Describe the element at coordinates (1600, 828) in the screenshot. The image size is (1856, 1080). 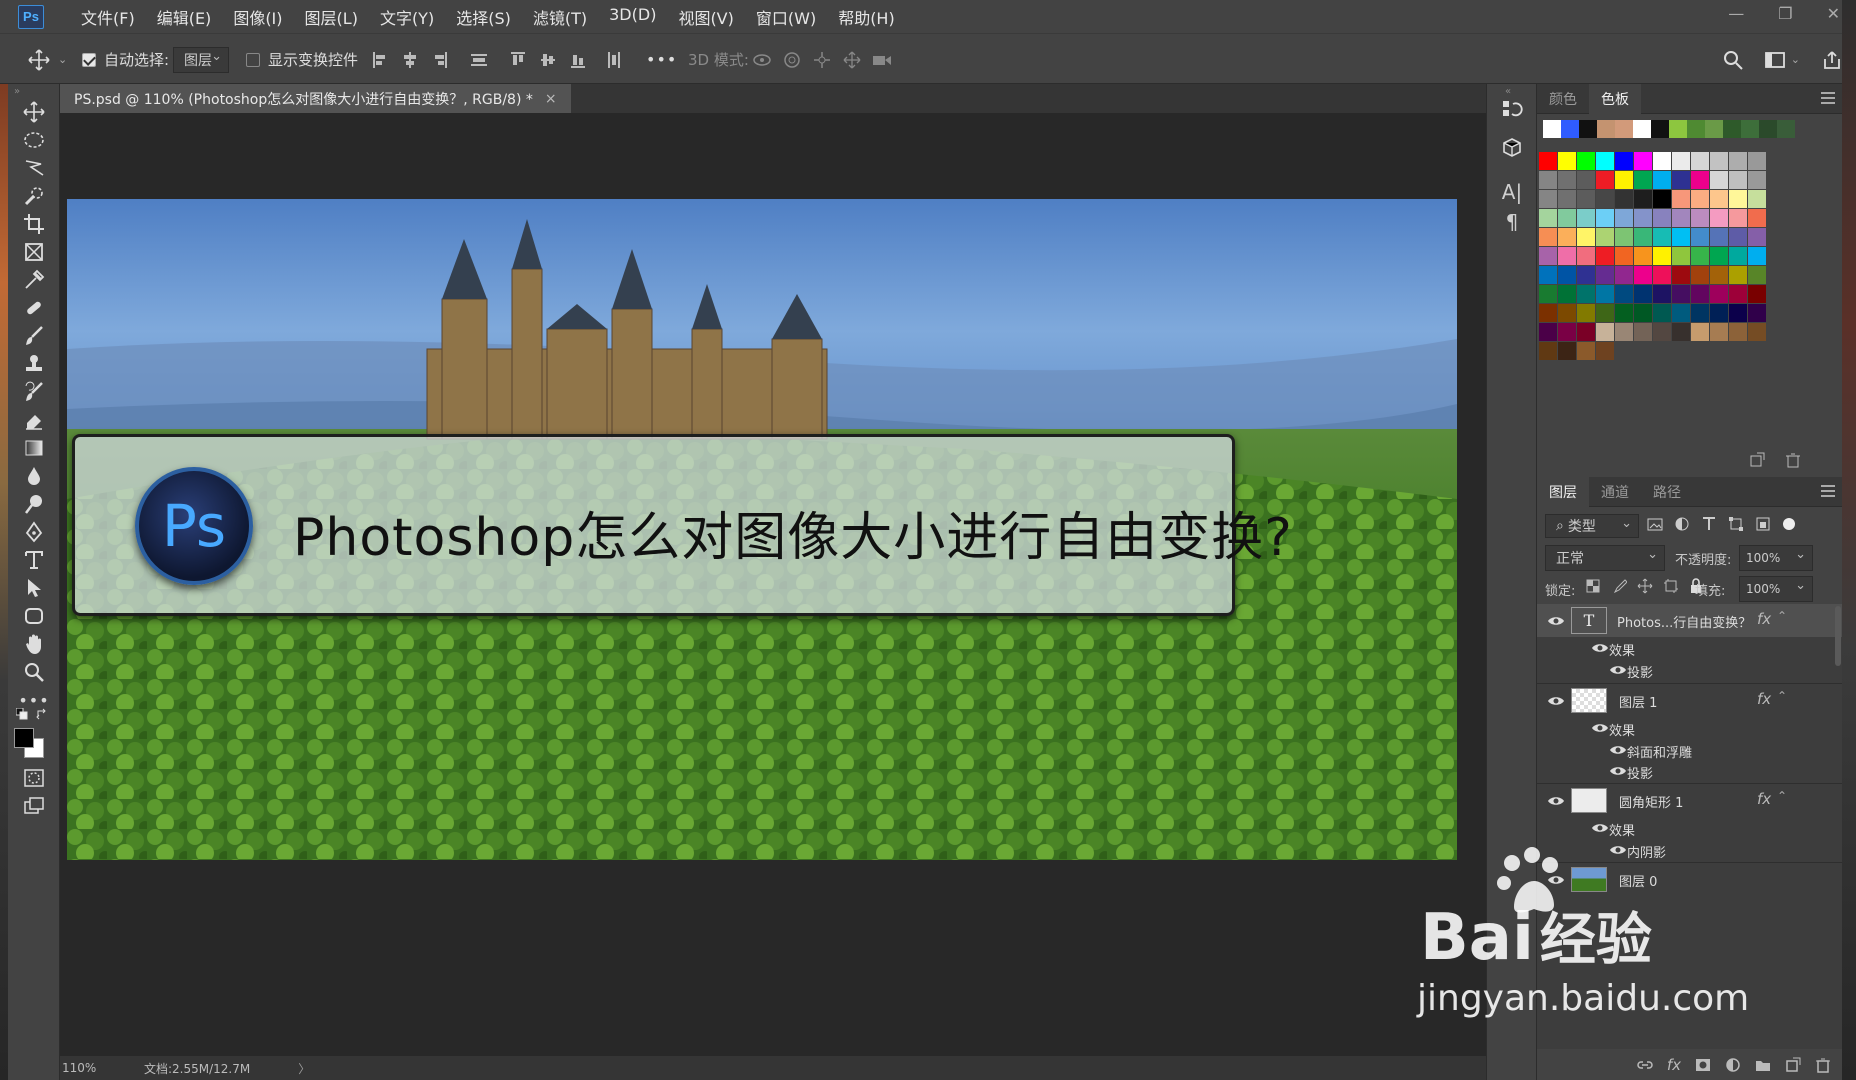
I see `effects-eye-icon` at that location.